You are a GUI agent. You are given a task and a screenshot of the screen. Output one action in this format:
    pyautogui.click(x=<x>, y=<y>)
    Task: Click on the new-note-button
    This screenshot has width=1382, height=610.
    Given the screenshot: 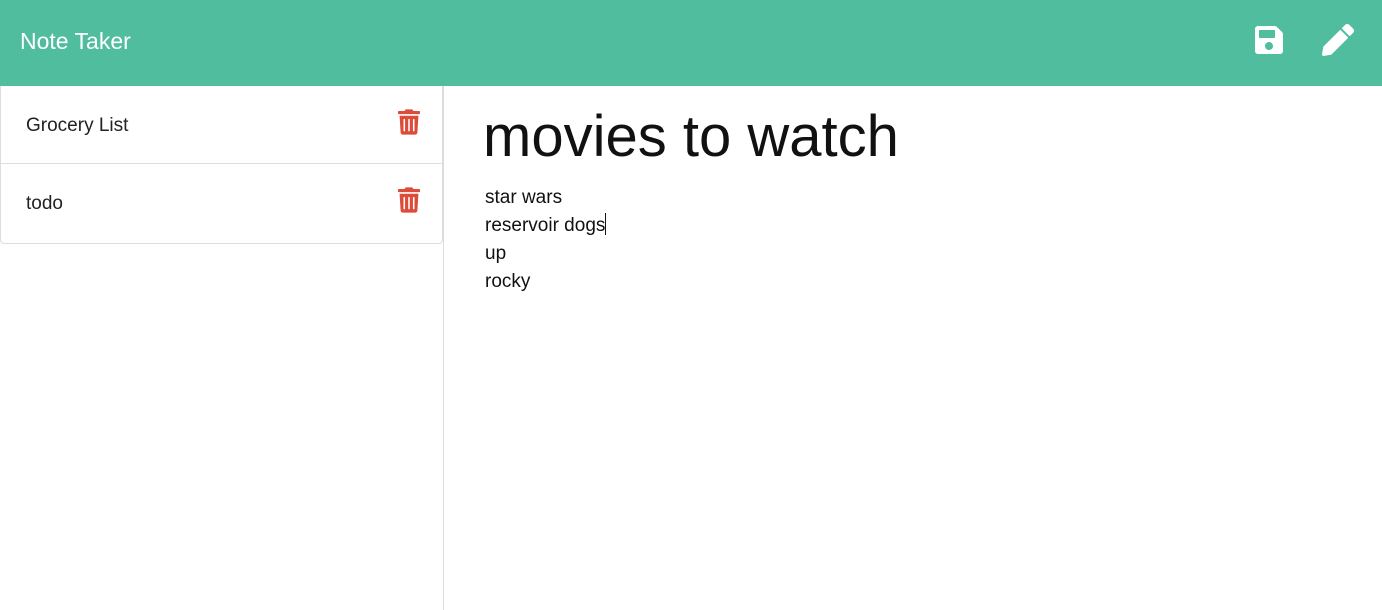 What is the action you would take?
    pyautogui.click(x=1338, y=40)
    